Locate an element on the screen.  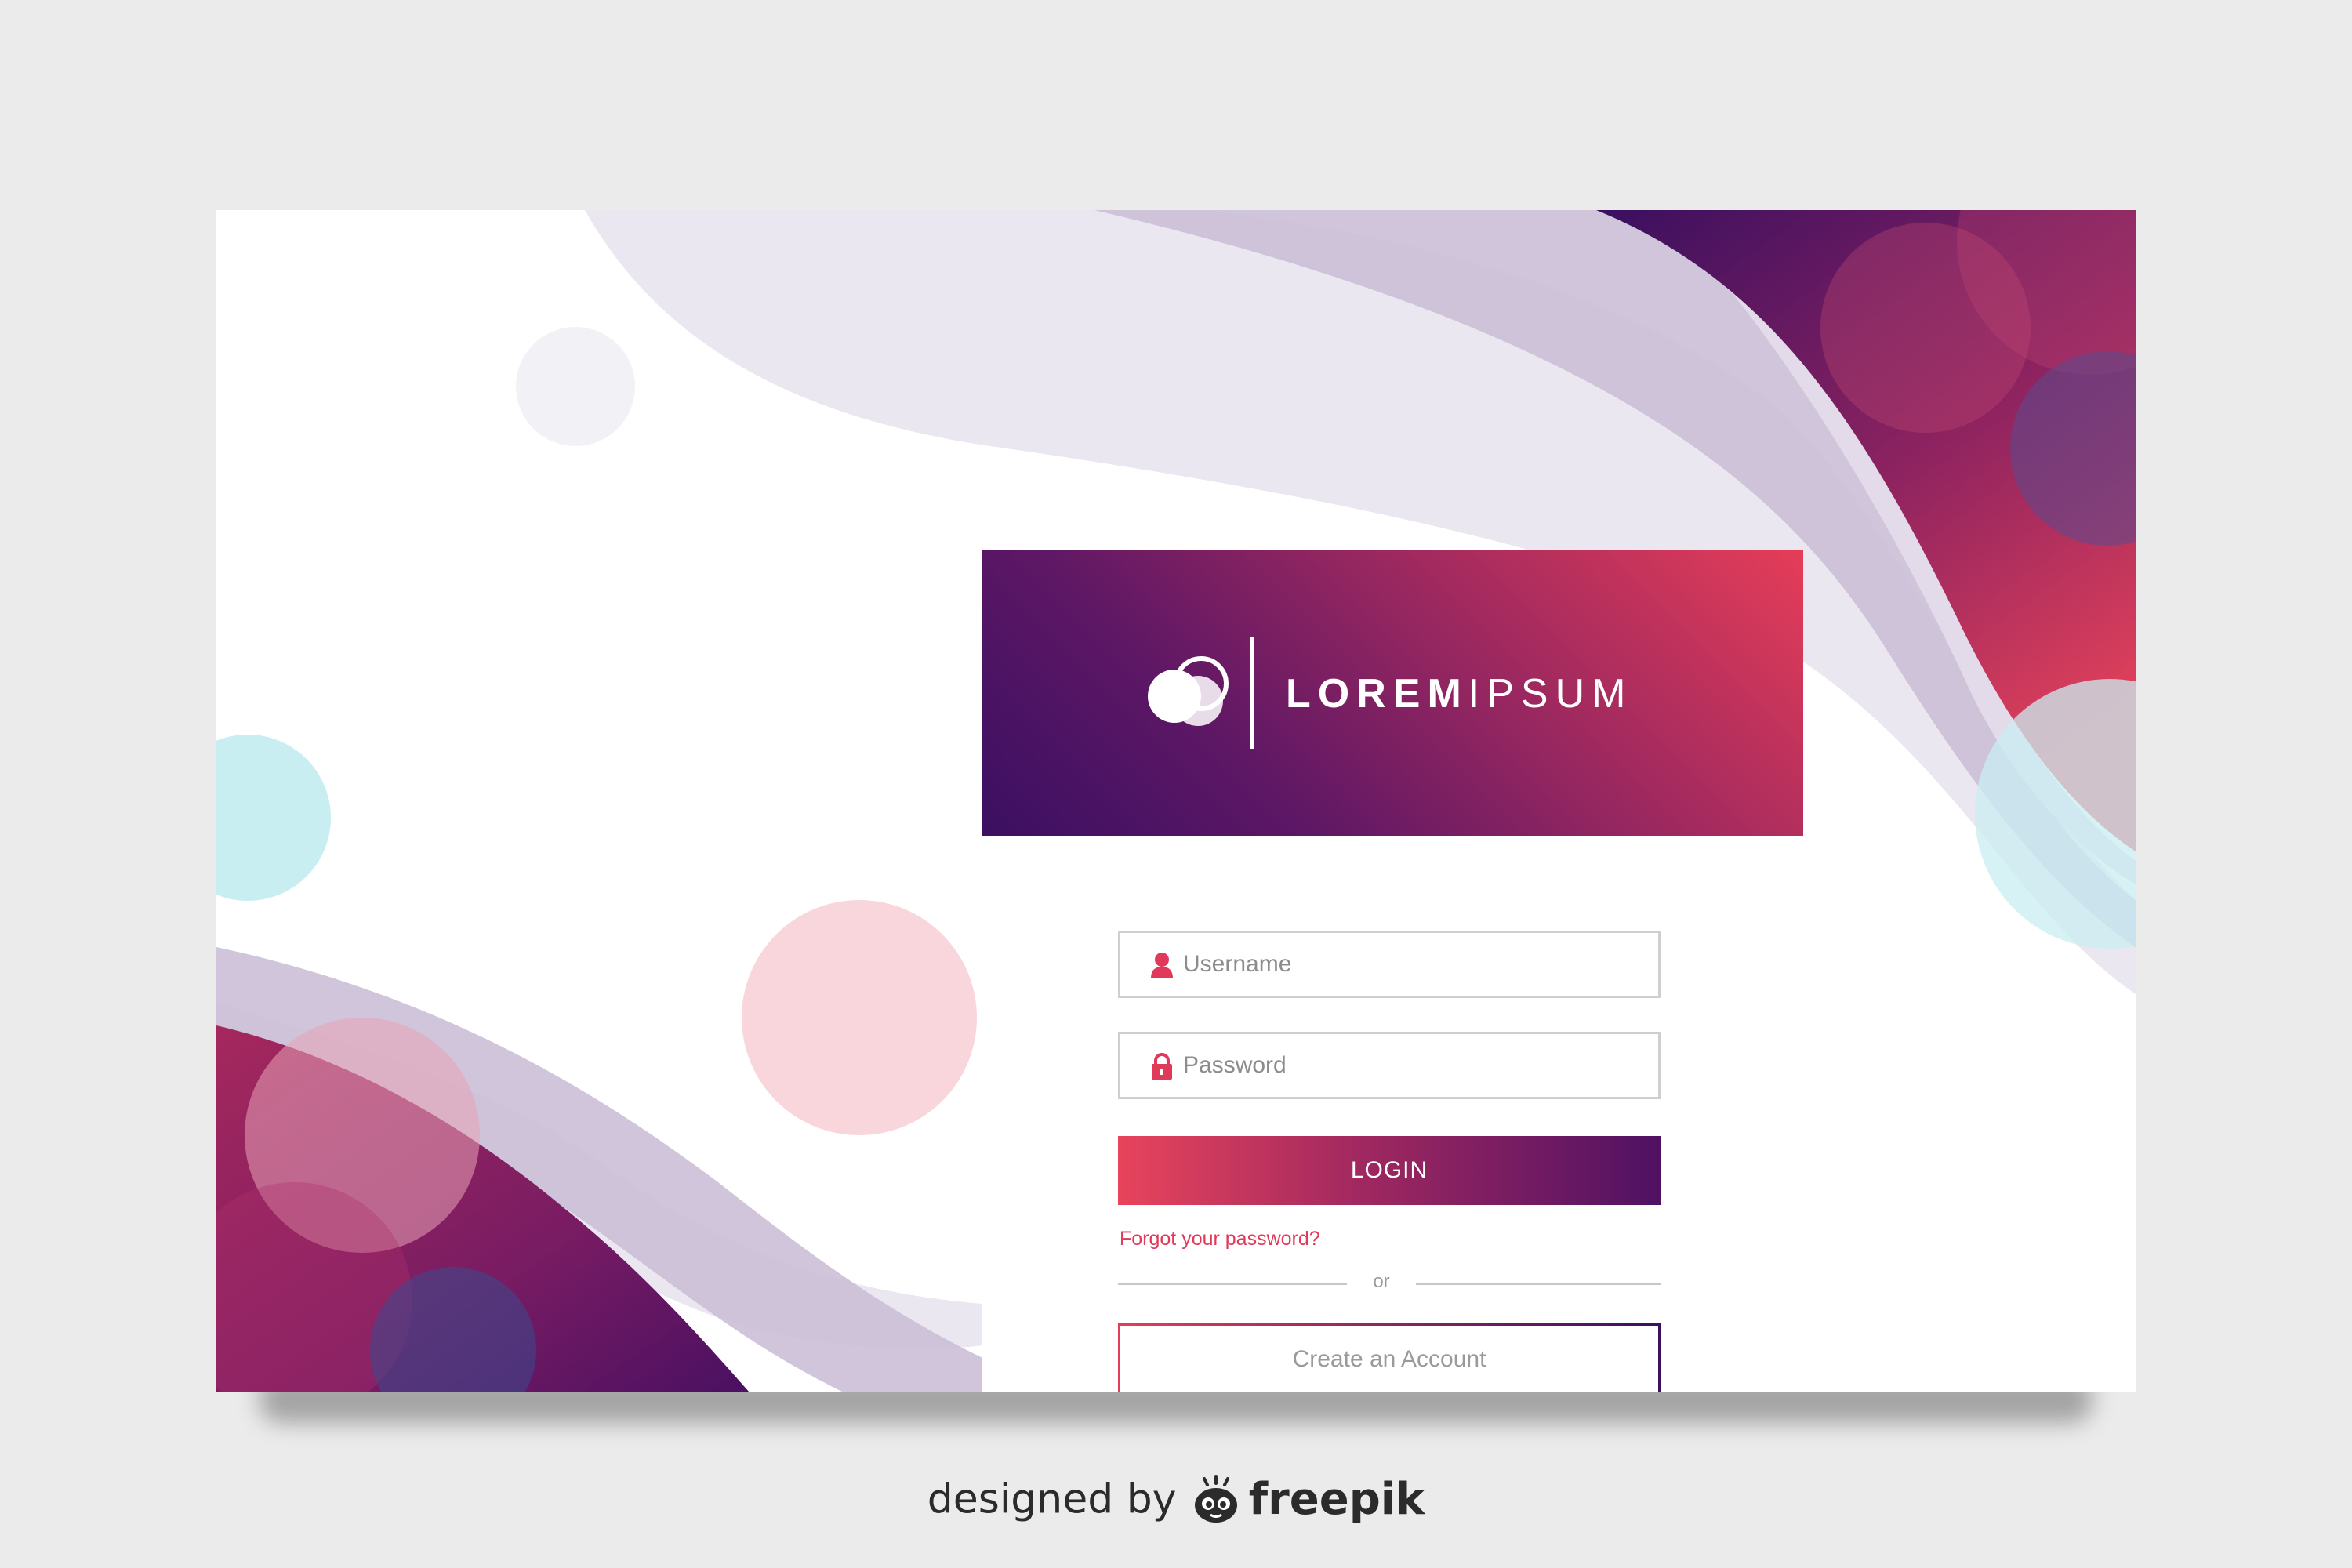
freepik-logo-icon is located at coordinates (1215, 1499).